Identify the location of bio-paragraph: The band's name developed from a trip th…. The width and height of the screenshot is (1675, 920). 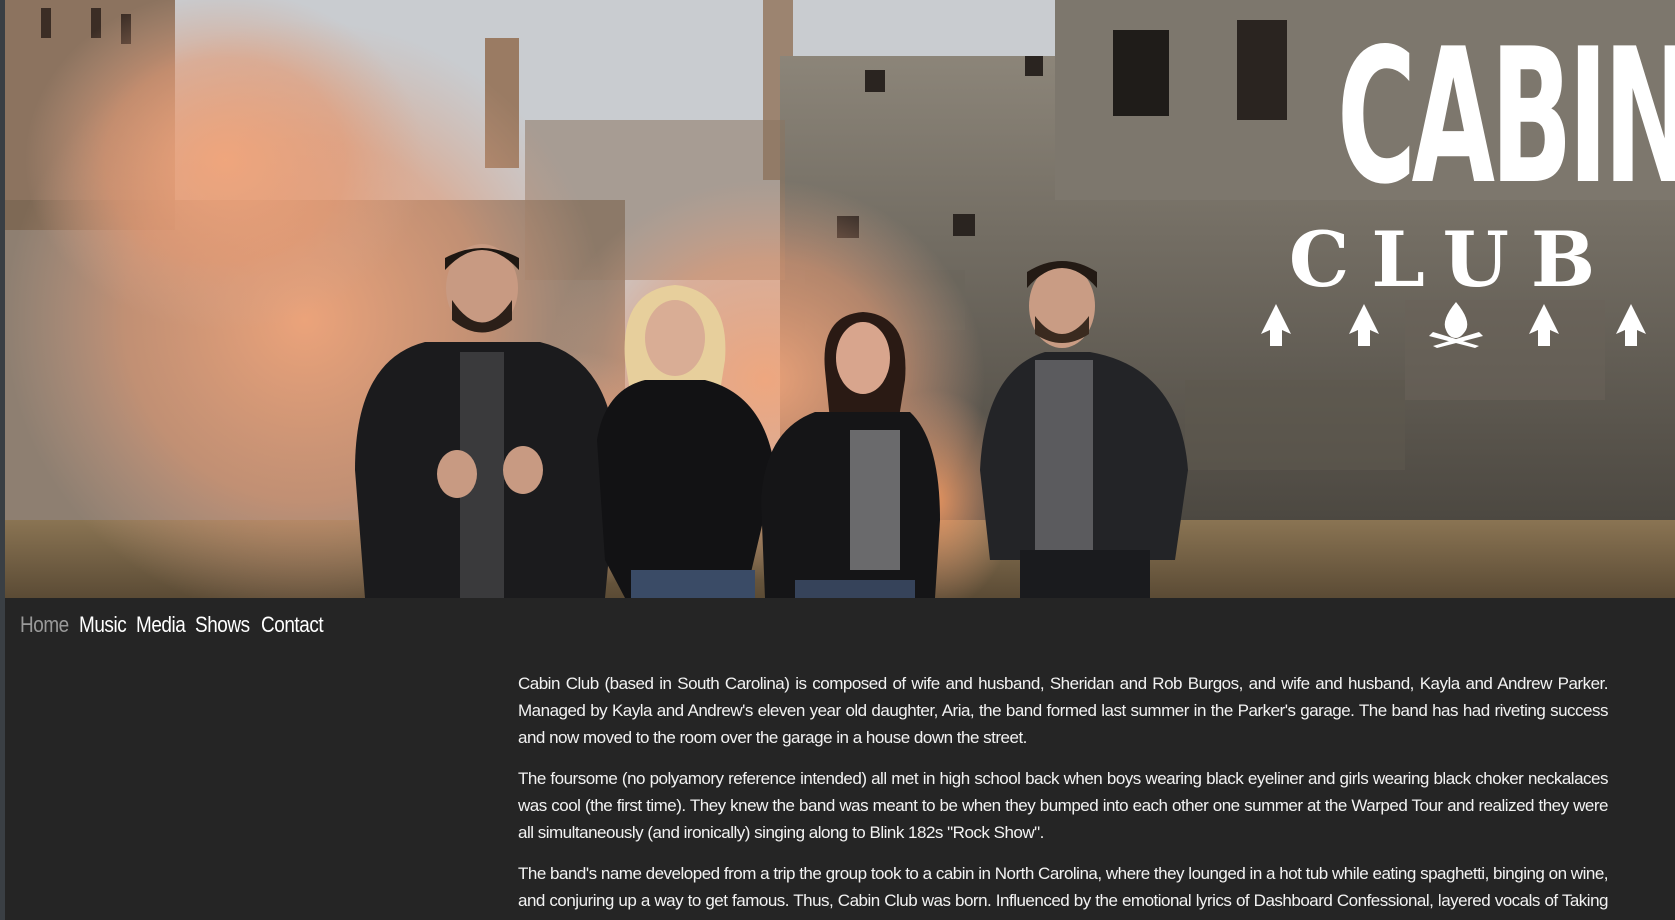
(1063, 892).